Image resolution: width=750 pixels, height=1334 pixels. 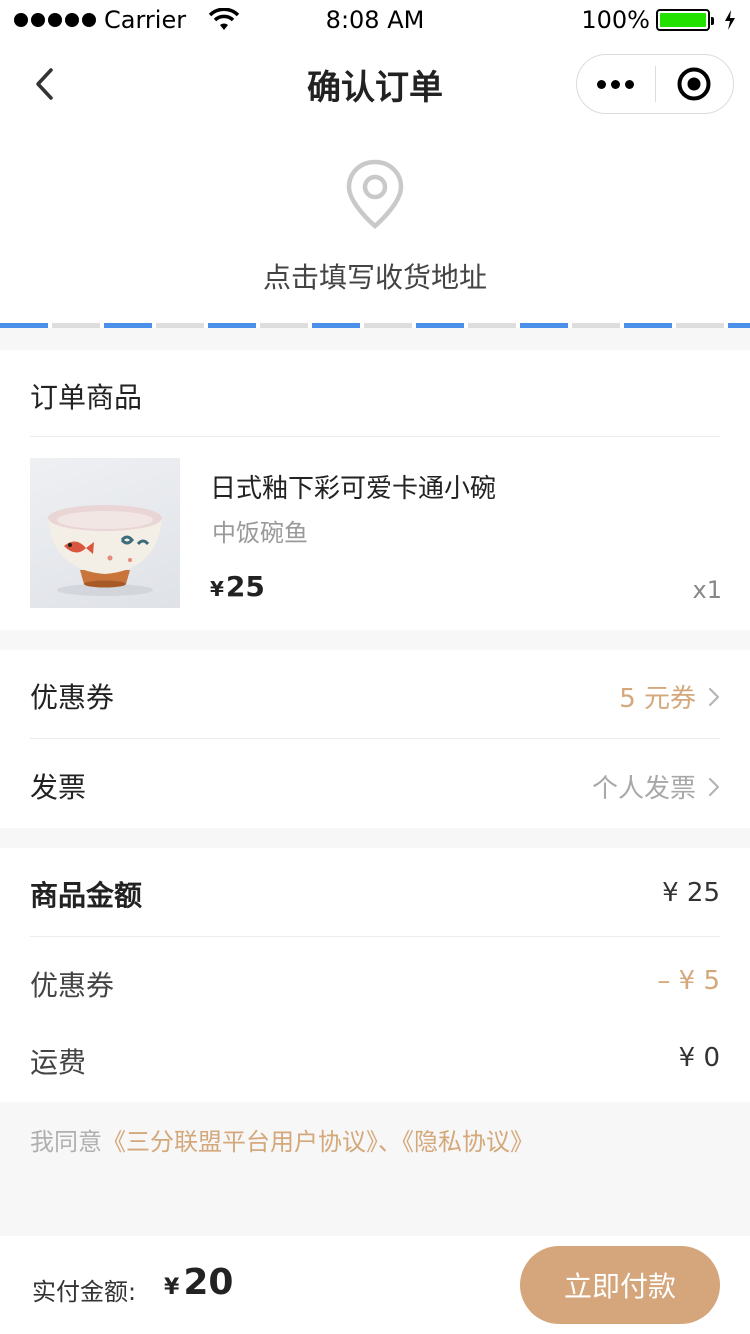 I want to click on charging-bolt-icon, so click(x=730, y=20).